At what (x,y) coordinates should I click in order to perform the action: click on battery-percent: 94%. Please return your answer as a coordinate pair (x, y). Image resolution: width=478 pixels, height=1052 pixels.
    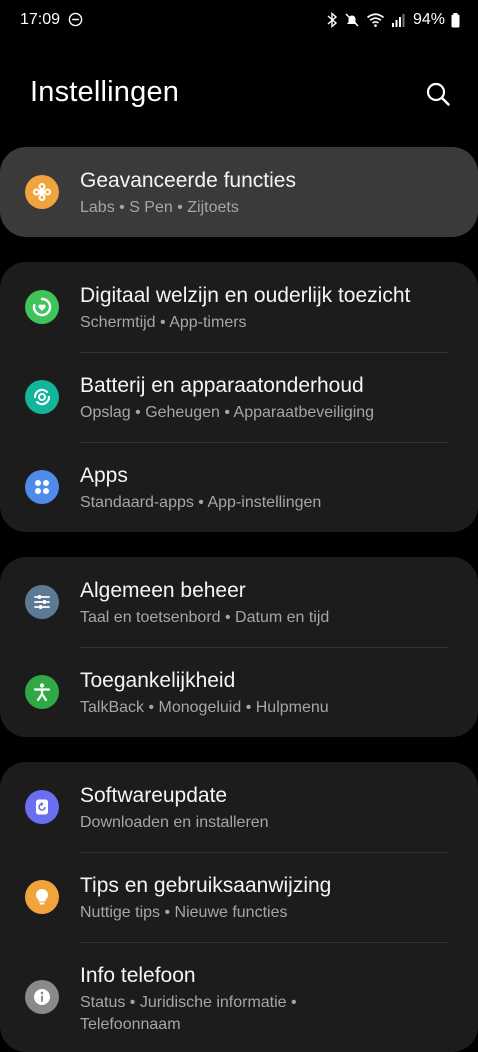
    Looking at the image, I should click on (428, 19).